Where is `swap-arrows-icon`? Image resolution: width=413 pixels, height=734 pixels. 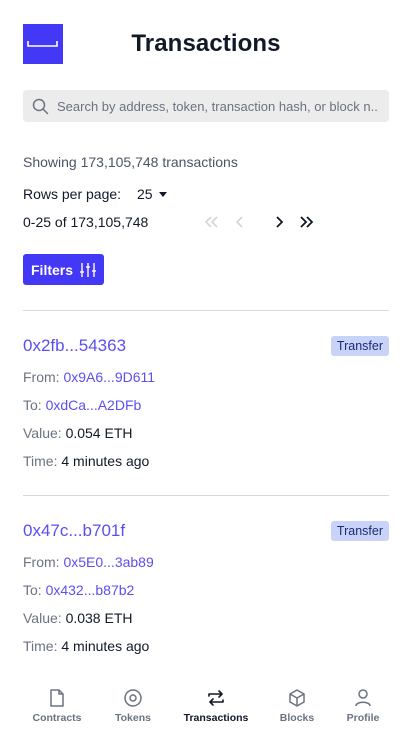 swap-arrows-icon is located at coordinates (216, 698).